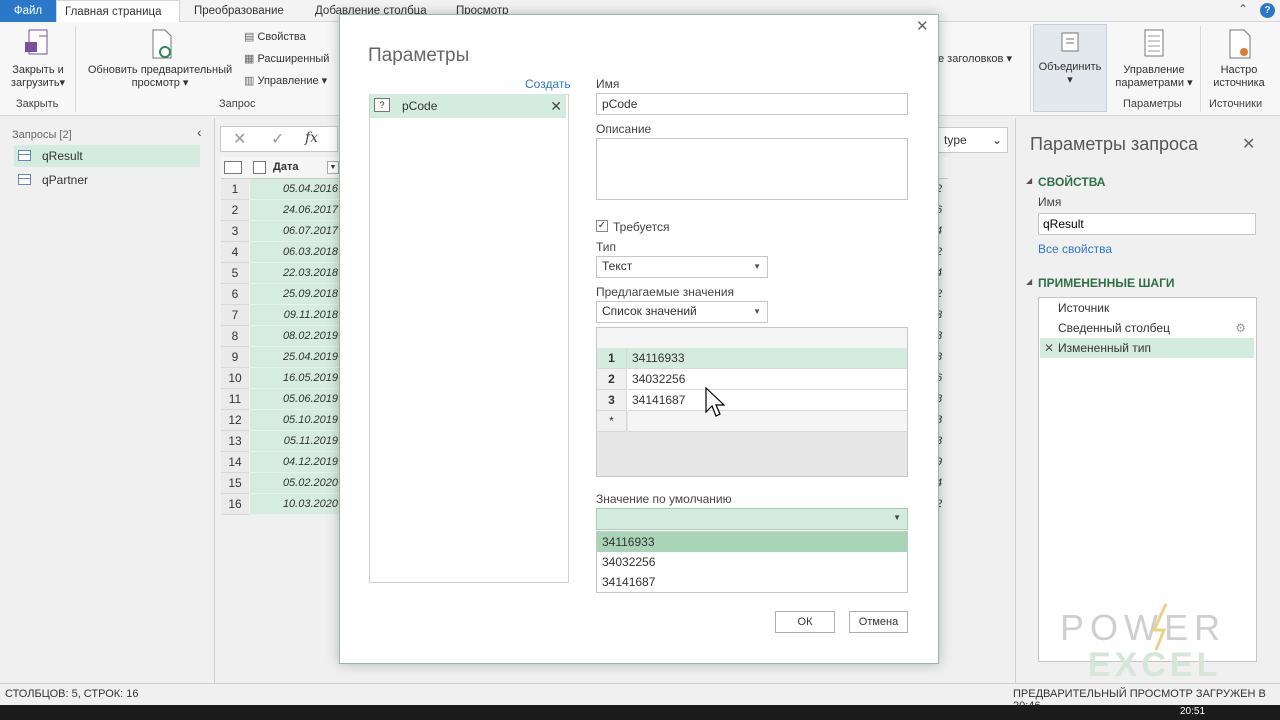 The image size is (1280, 720). I want to click on query-item-label: qPartner, so click(65, 180).